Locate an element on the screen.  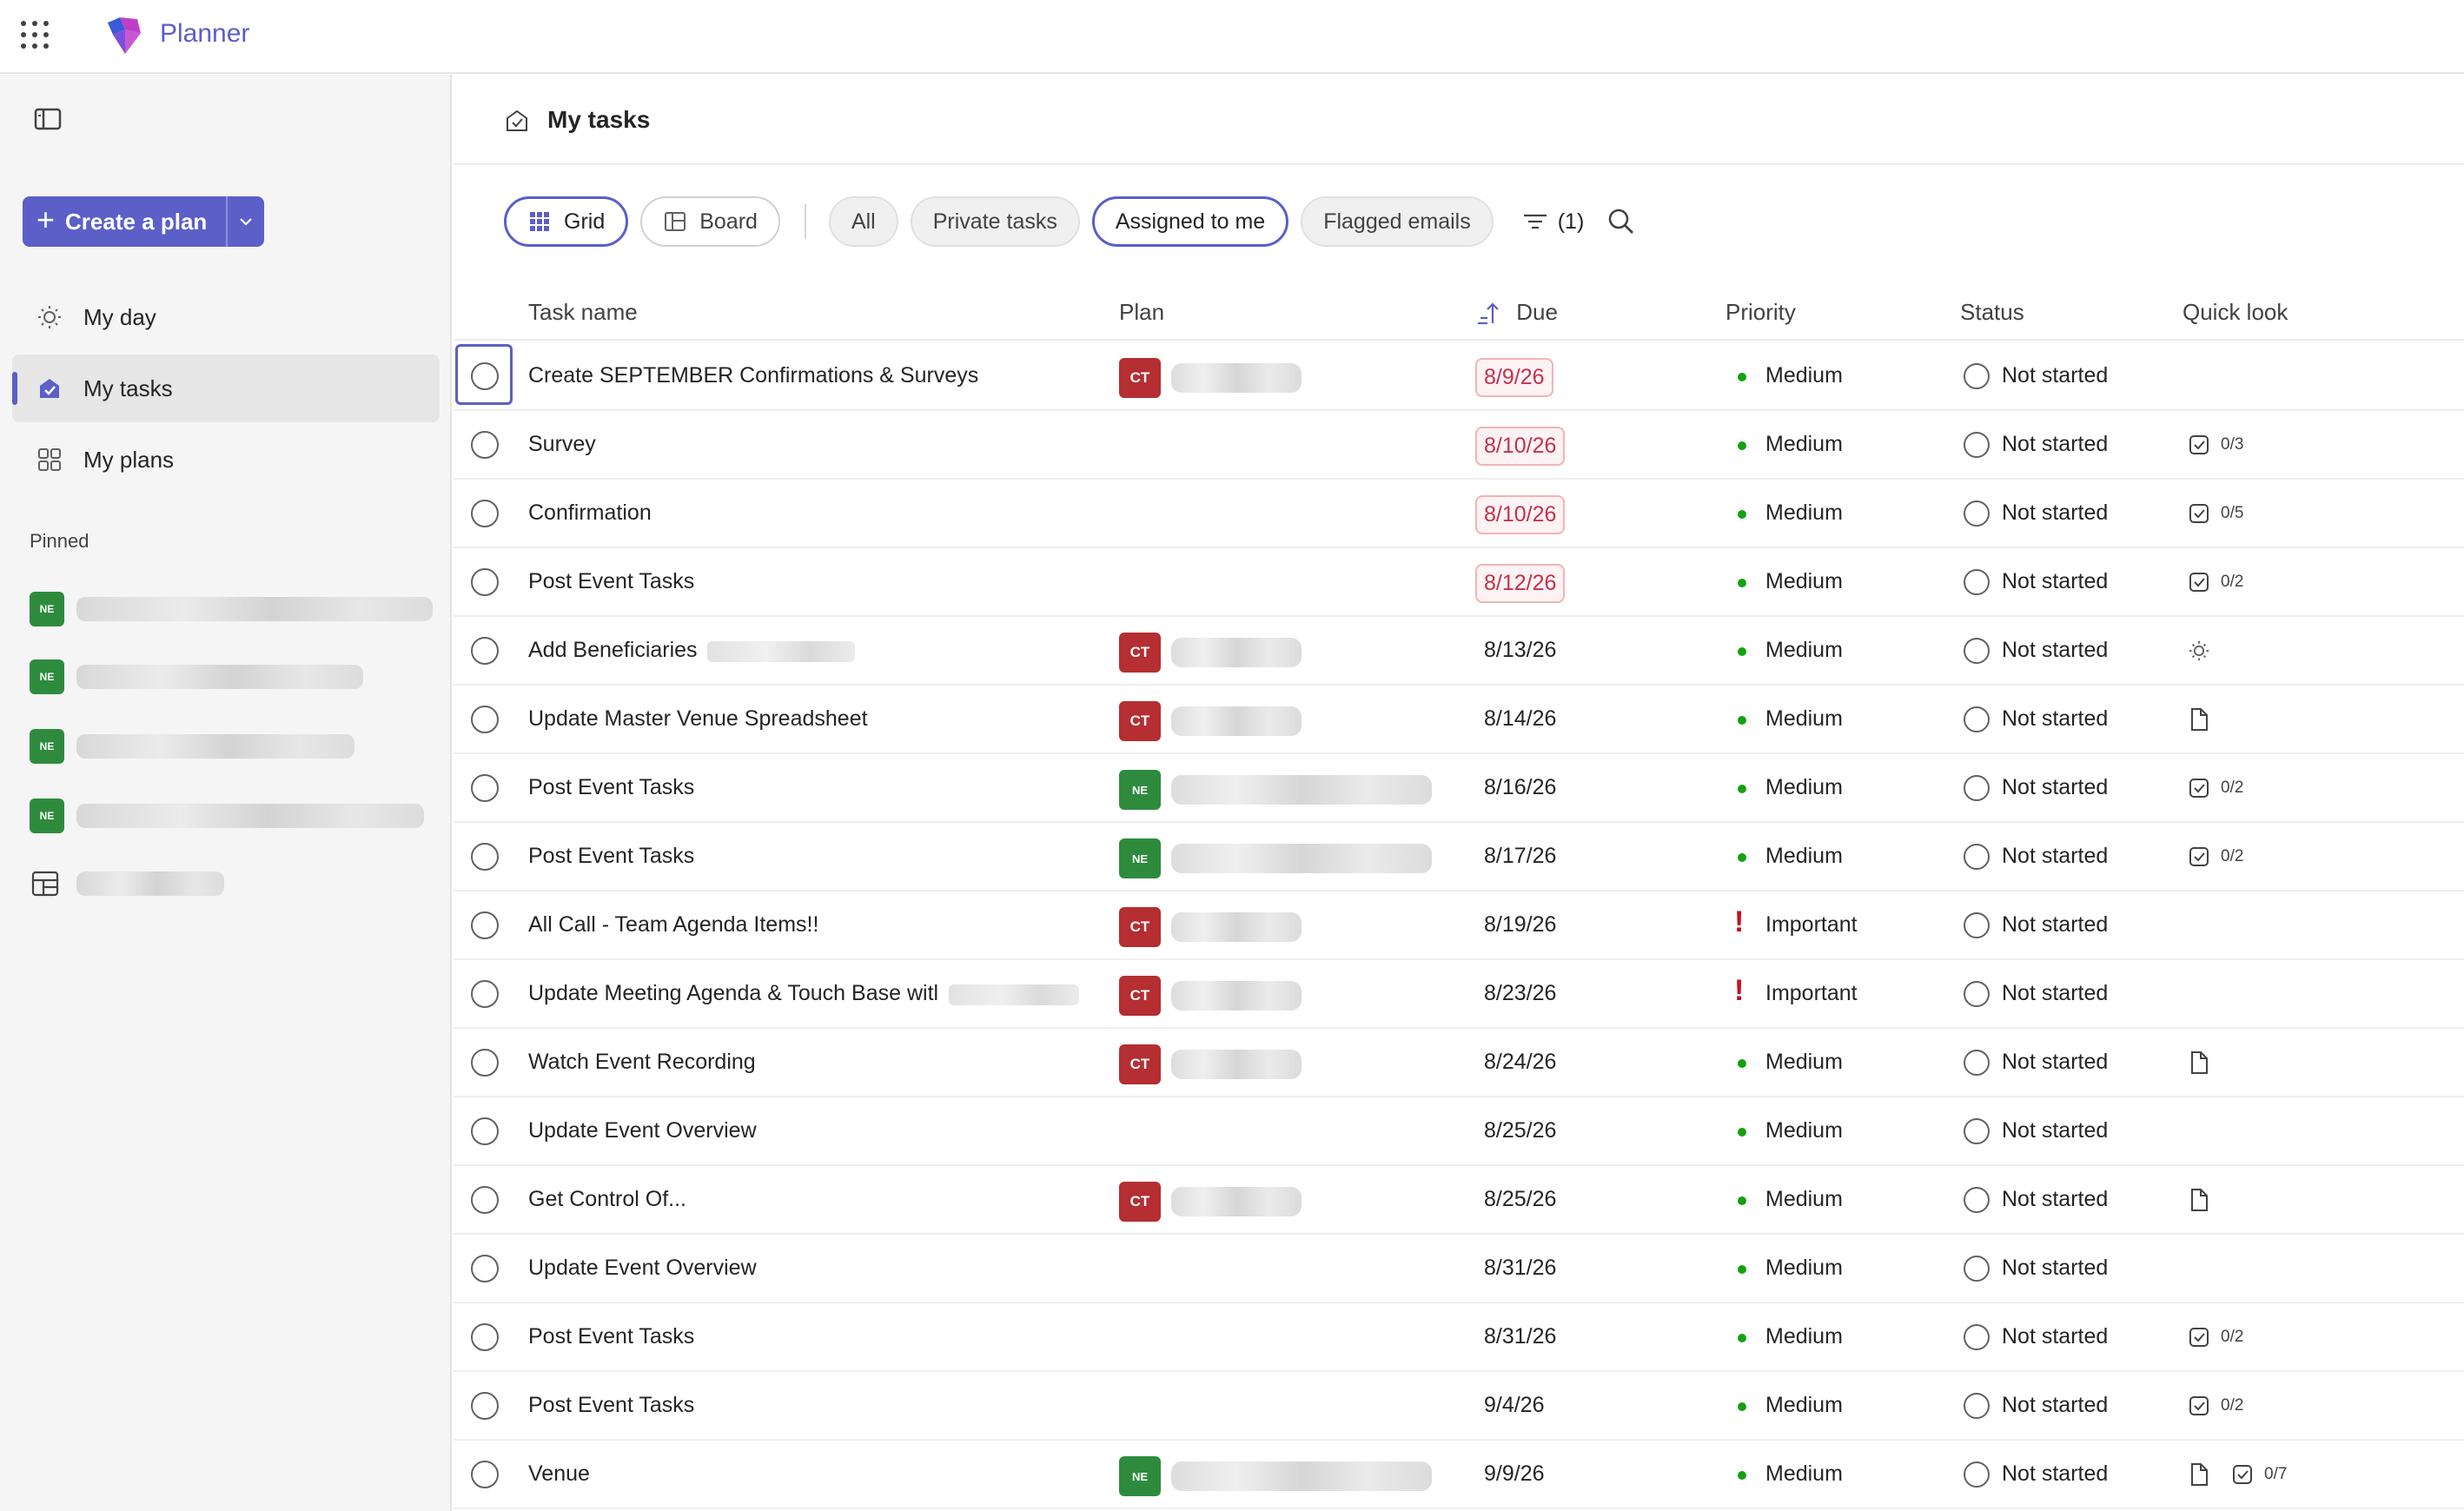
due-date: 8/23/26 is located at coordinates (1520, 993).